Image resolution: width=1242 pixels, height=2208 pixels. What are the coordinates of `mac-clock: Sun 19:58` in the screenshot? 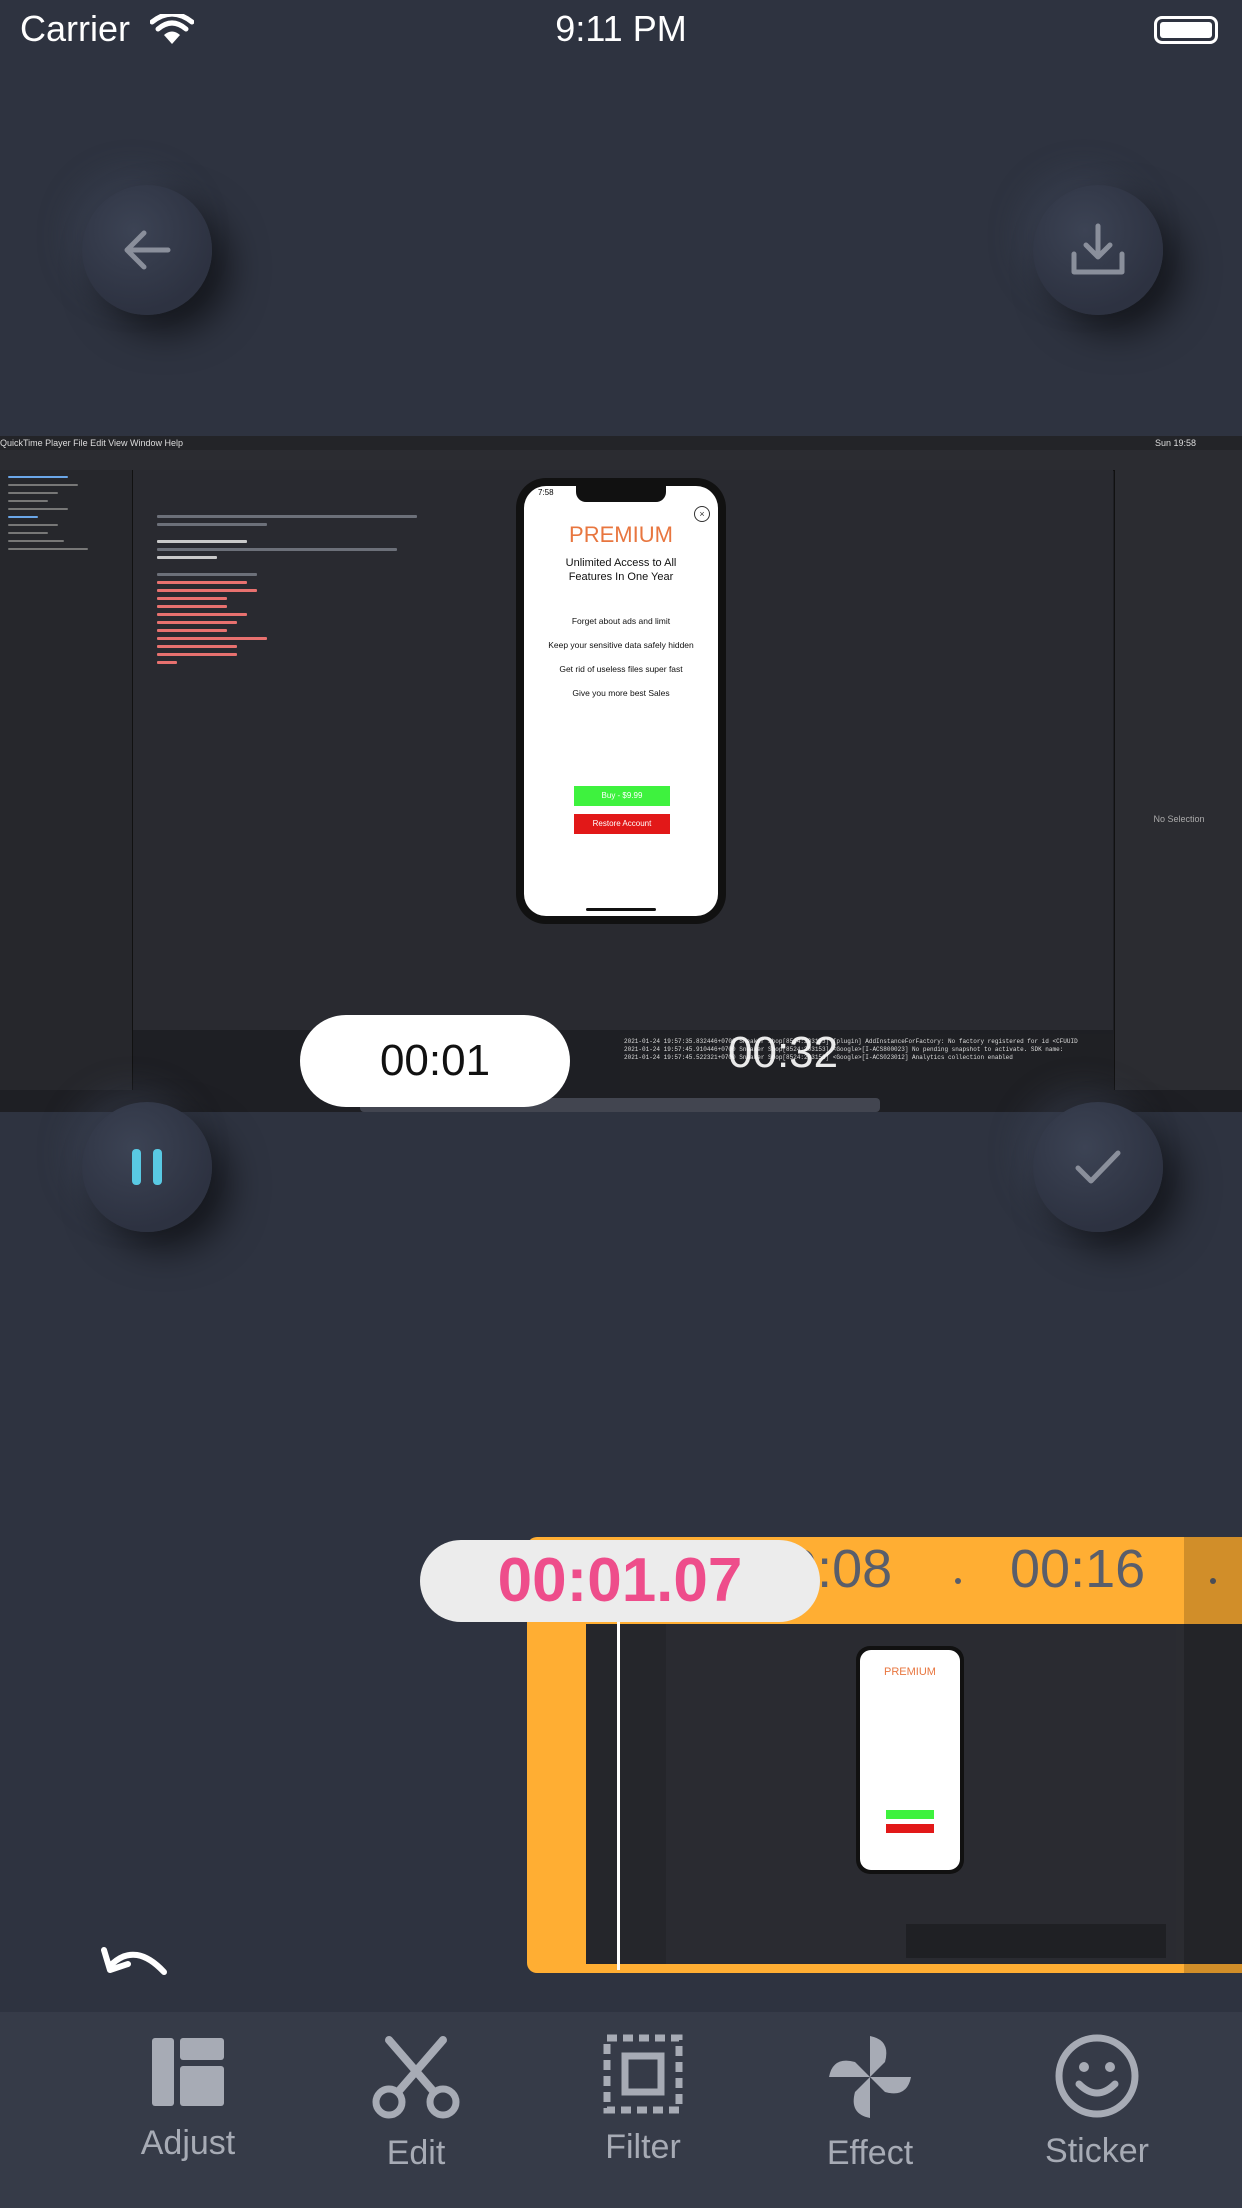 It's located at (1175, 443).